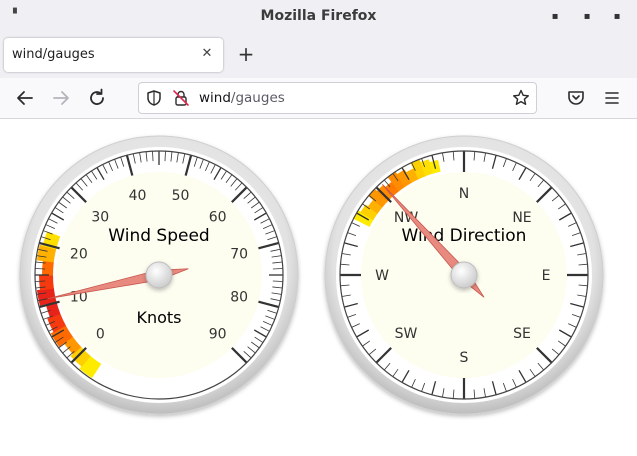 This screenshot has width=637, height=456. I want to click on direction-needle-cap, so click(464, 275).